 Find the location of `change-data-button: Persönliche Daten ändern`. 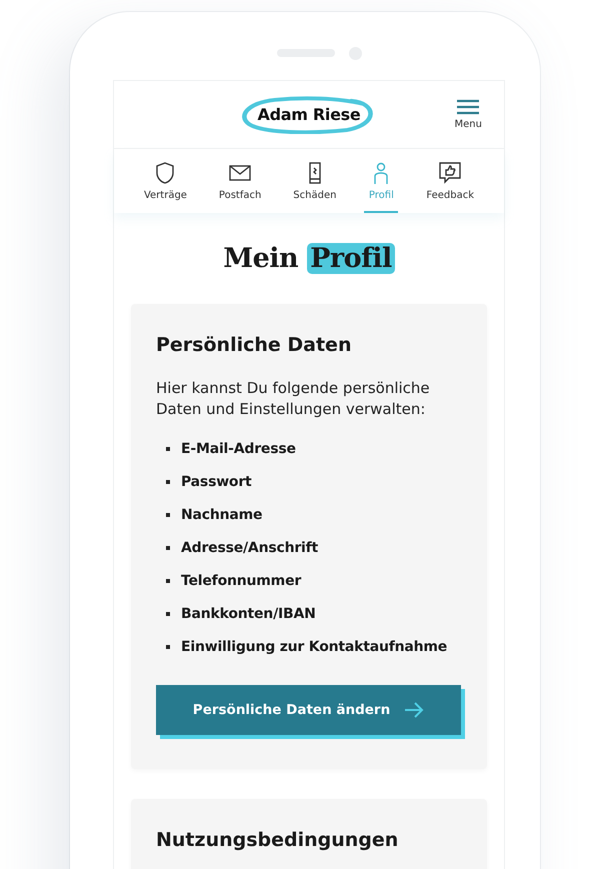

change-data-button: Persönliche Daten ändern is located at coordinates (308, 710).